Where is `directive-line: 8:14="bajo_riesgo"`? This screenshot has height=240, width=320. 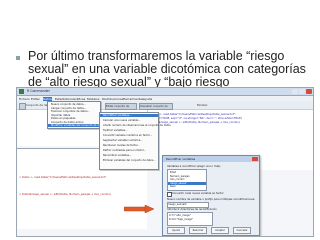 directive-line: 8:14="bajo_riesgo" is located at coordinates (181, 219).